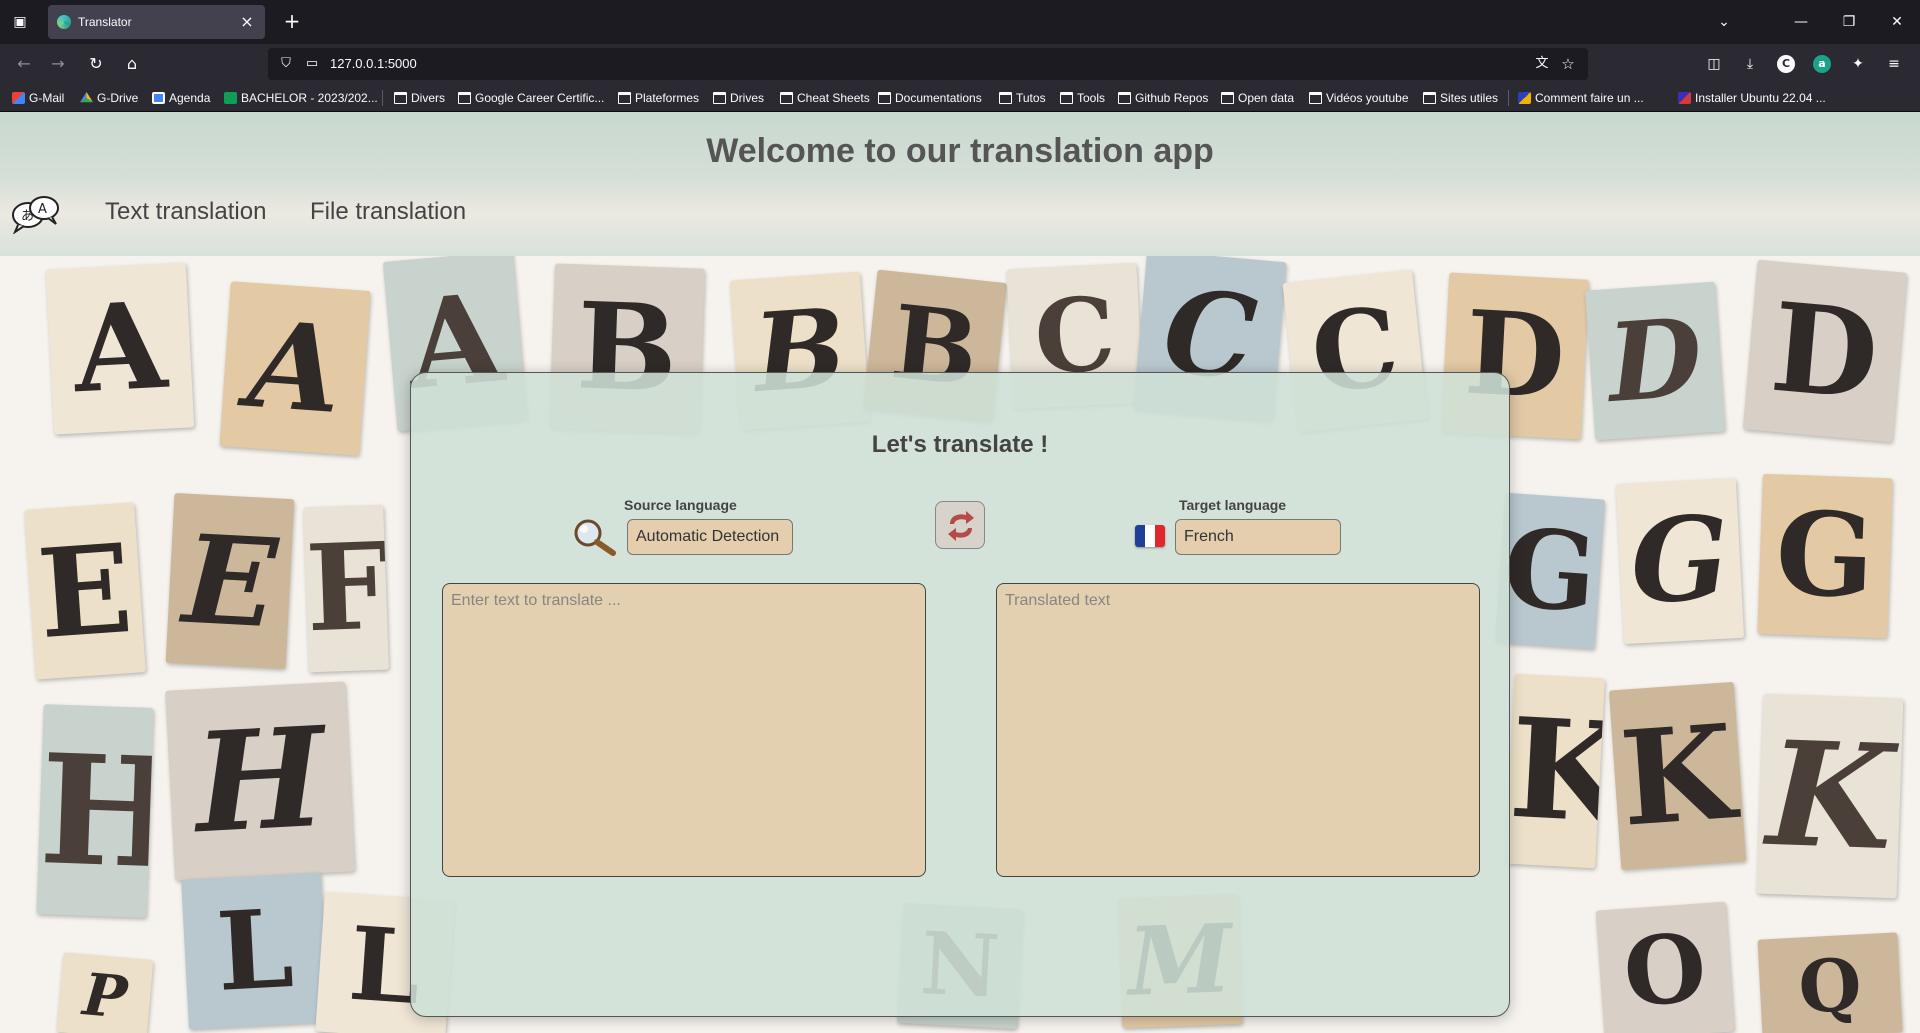 This screenshot has height=1033, width=1920. Describe the element at coordinates (185, 212) in the screenshot. I see `nav-text-translation: Text translation` at that location.